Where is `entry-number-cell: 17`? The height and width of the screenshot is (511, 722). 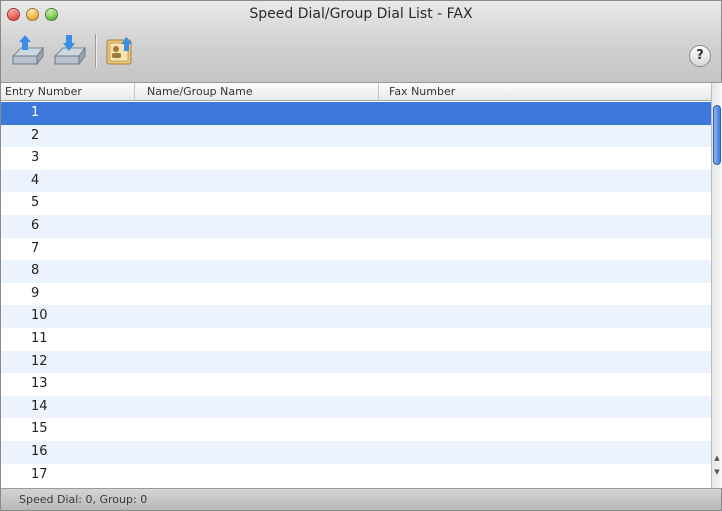
entry-number-cell: 17 is located at coordinates (39, 474).